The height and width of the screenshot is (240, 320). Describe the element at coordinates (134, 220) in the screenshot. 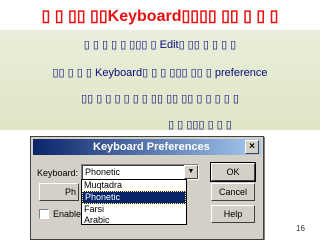

I see `list-item-arabic: Arabic` at that location.